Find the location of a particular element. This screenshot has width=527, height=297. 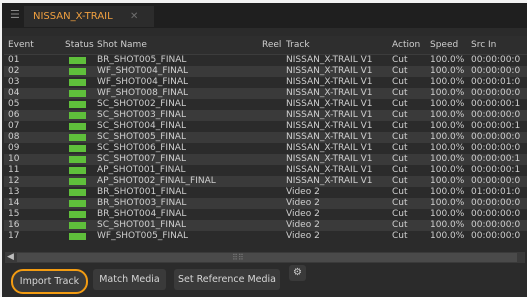

scrollbar-thumb: ⠿⠿ is located at coordinates (267, 257).